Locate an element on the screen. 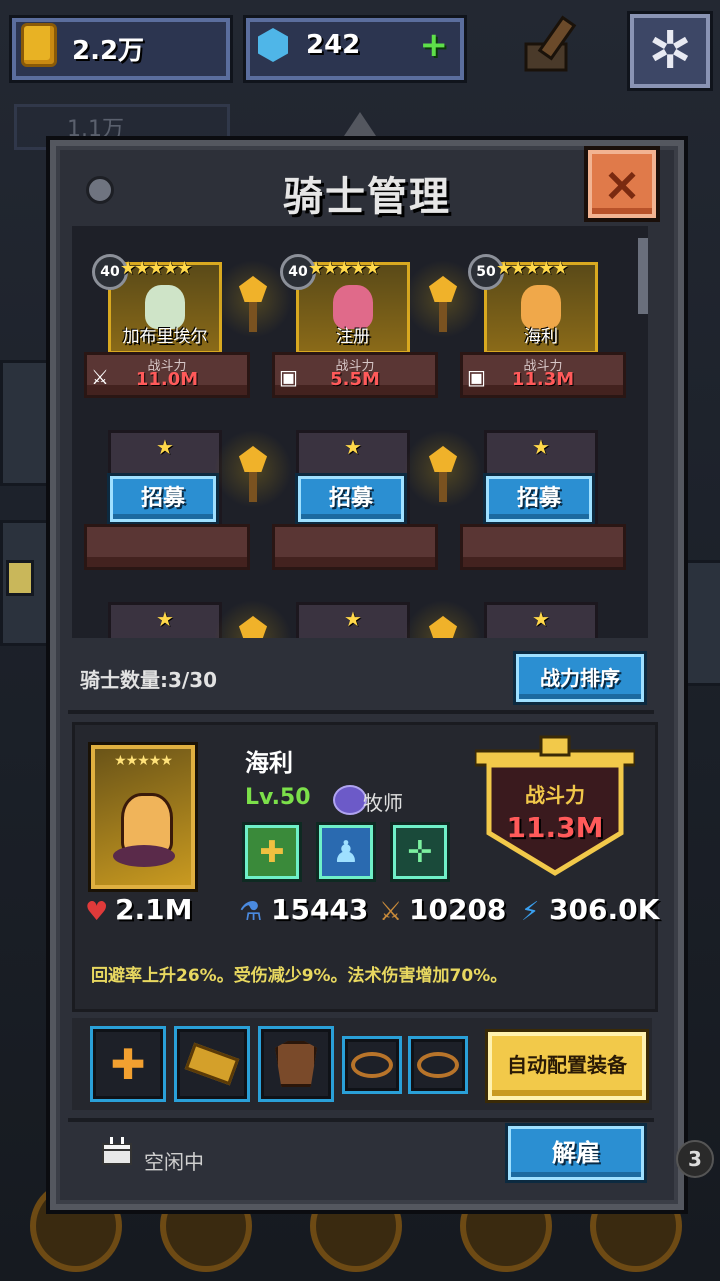 This screenshot has width=720, height=1281. hero-power-shelf: ⚔ 战斗力 11.0M is located at coordinates (167, 375).